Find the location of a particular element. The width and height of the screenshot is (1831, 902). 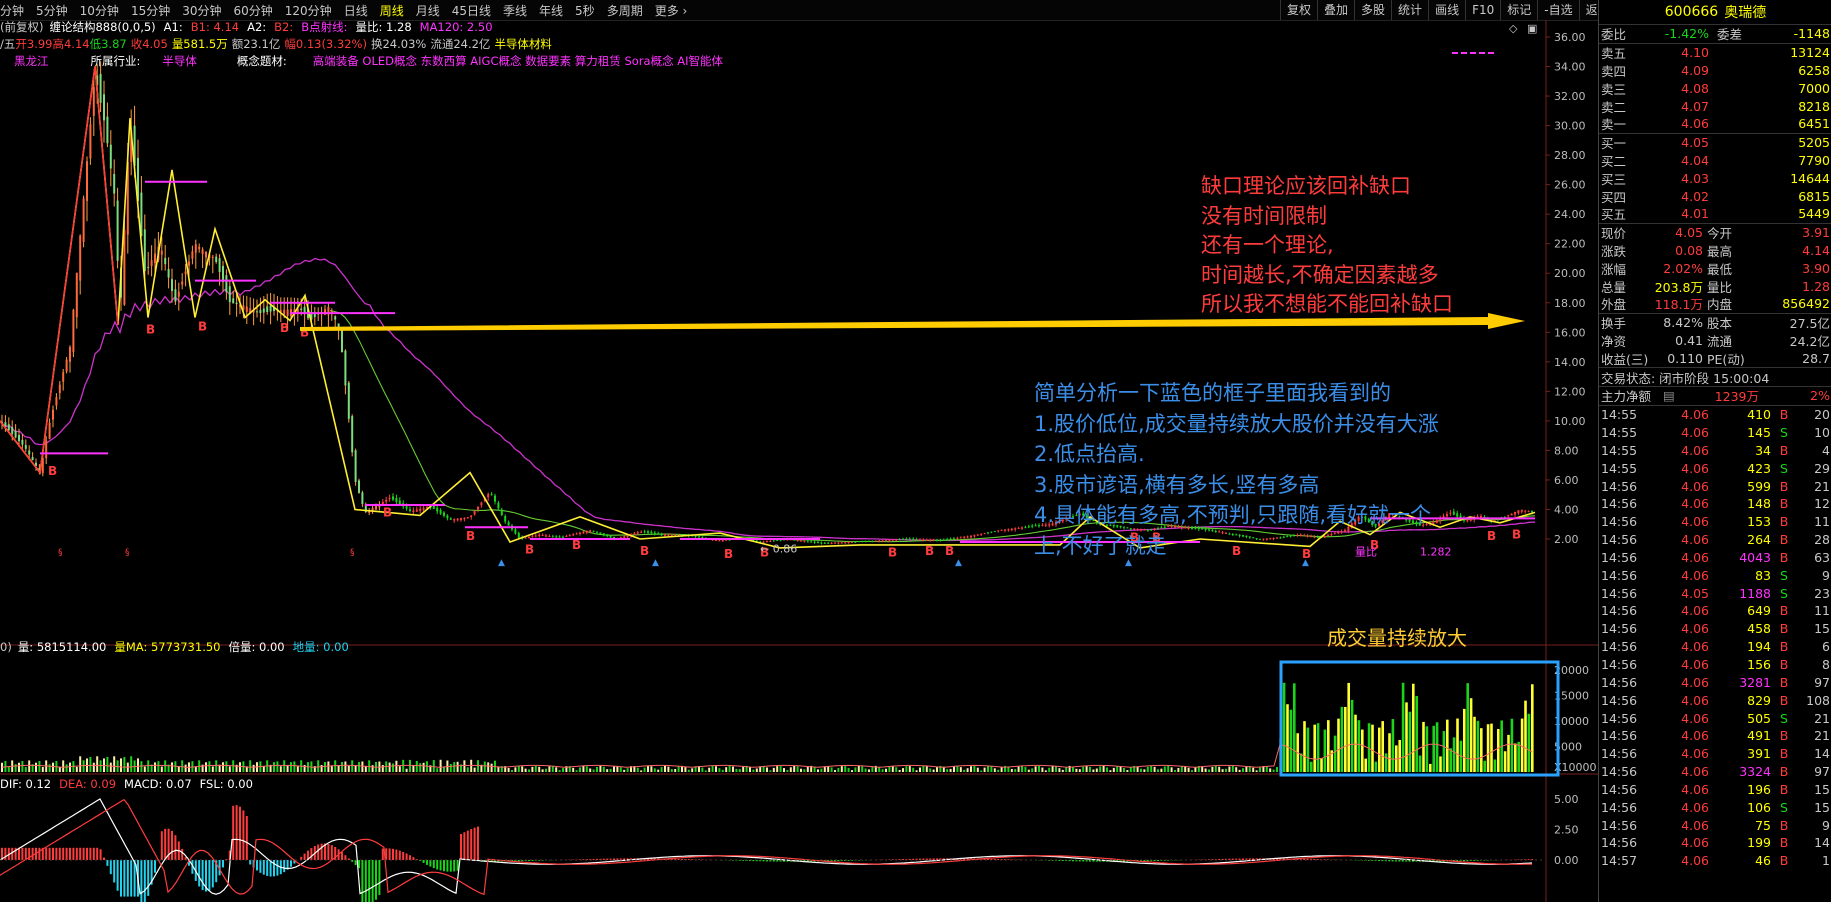

toolbar-button: 统计 is located at coordinates (1409, 10).